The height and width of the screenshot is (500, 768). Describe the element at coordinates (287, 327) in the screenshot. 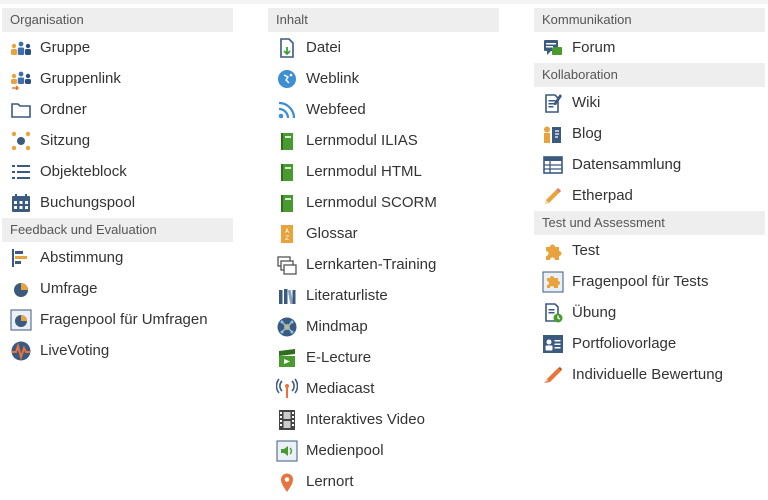

I see `mindmap-icon` at that location.